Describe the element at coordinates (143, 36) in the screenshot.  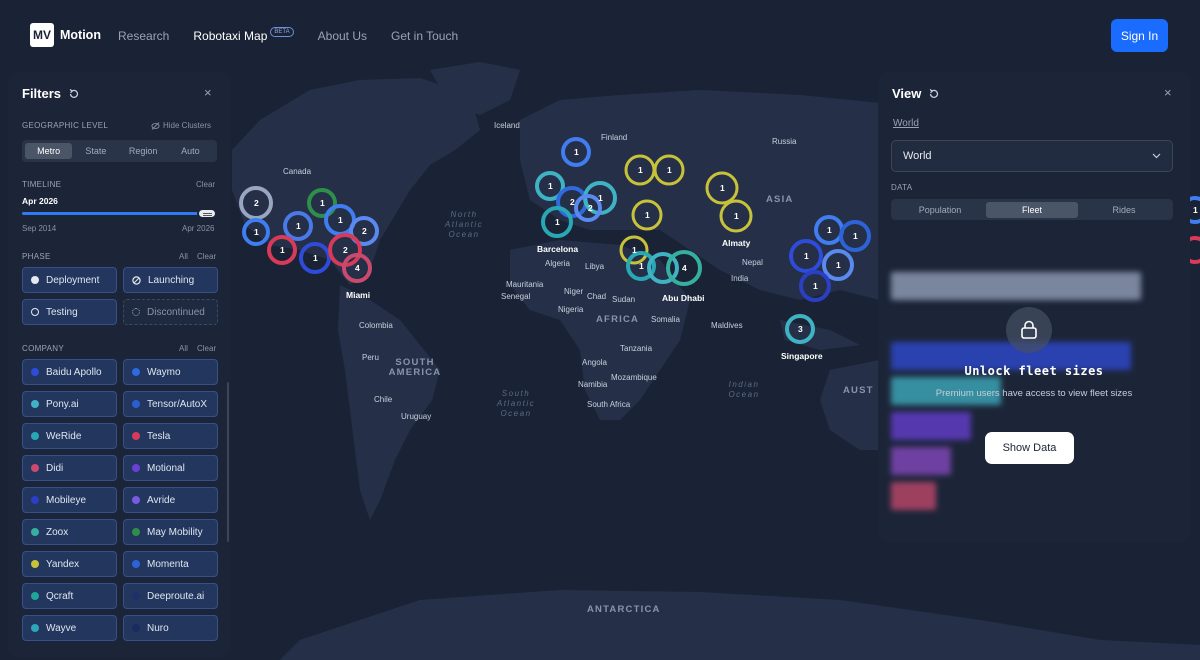
I see `nav-link-research: Research` at that location.